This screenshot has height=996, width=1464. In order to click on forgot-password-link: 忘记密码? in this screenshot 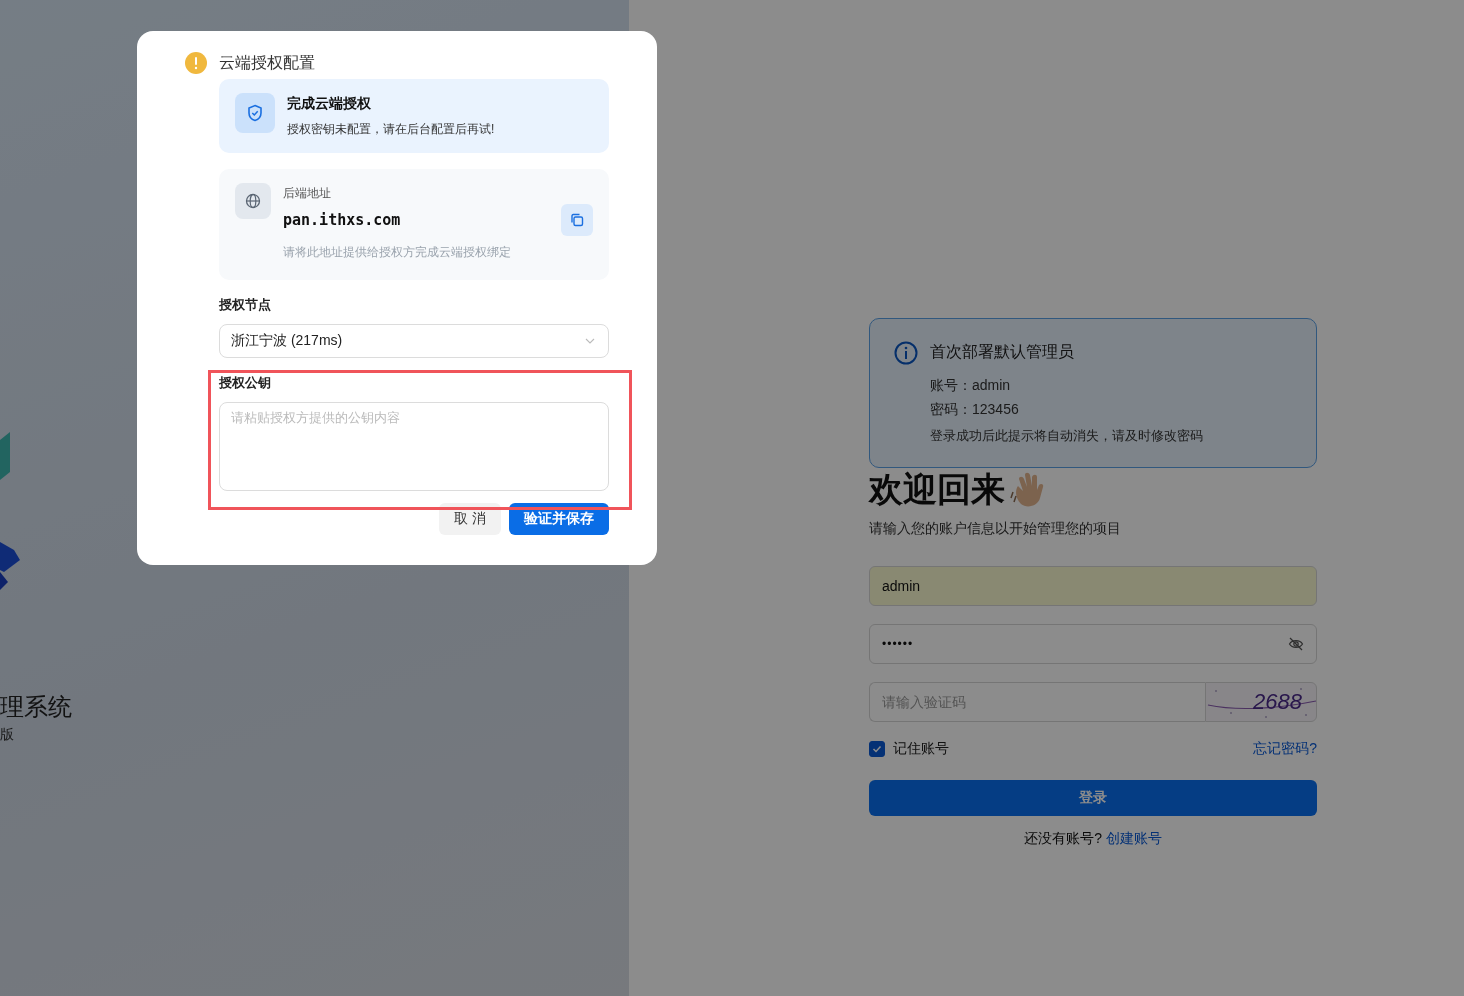, I will do `click(1285, 749)`.